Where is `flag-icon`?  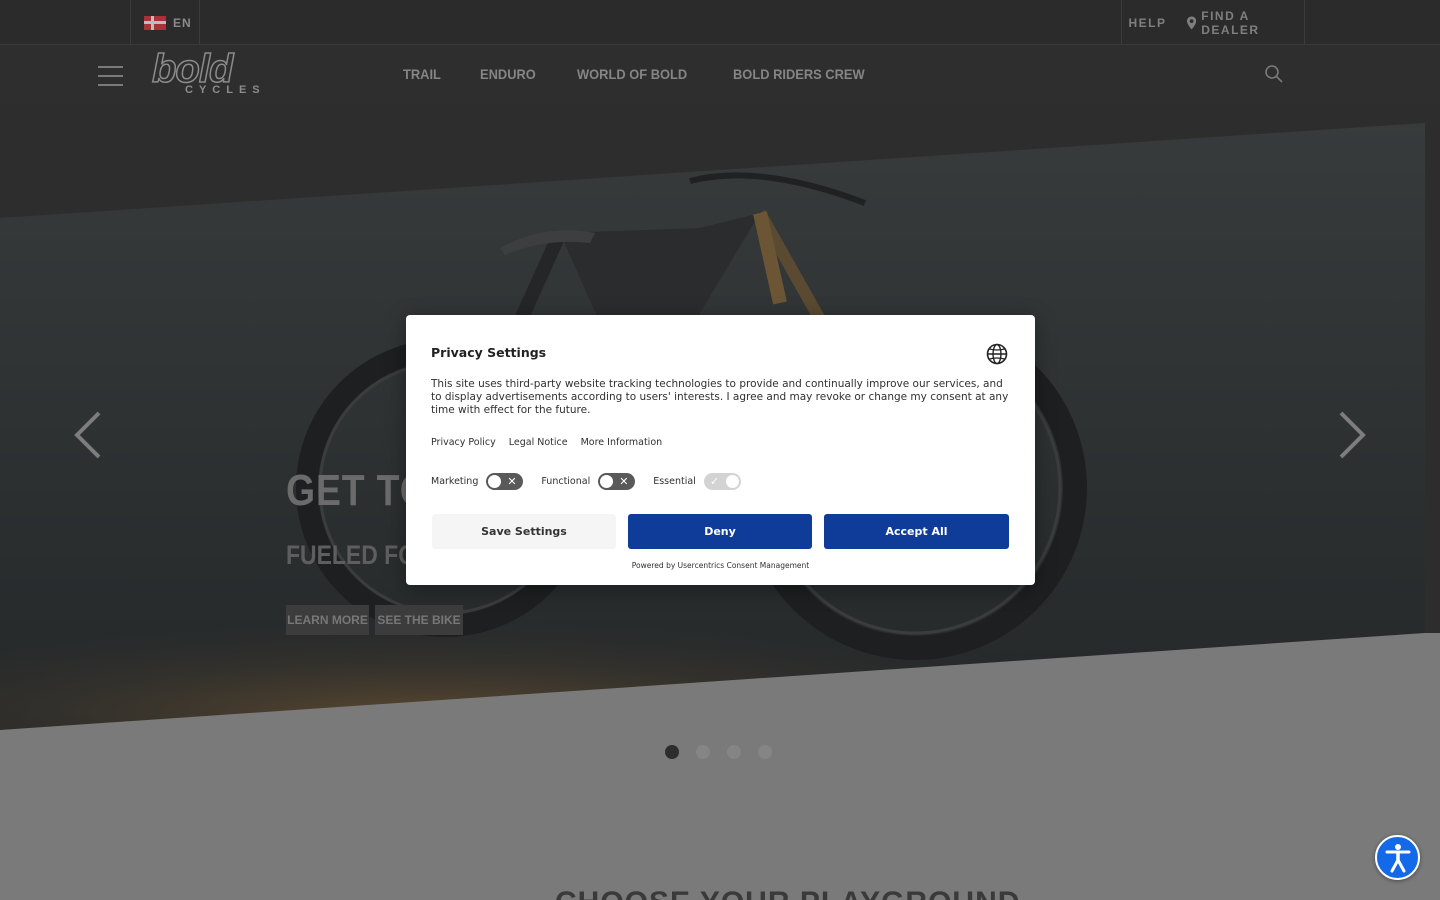
flag-icon is located at coordinates (155, 22).